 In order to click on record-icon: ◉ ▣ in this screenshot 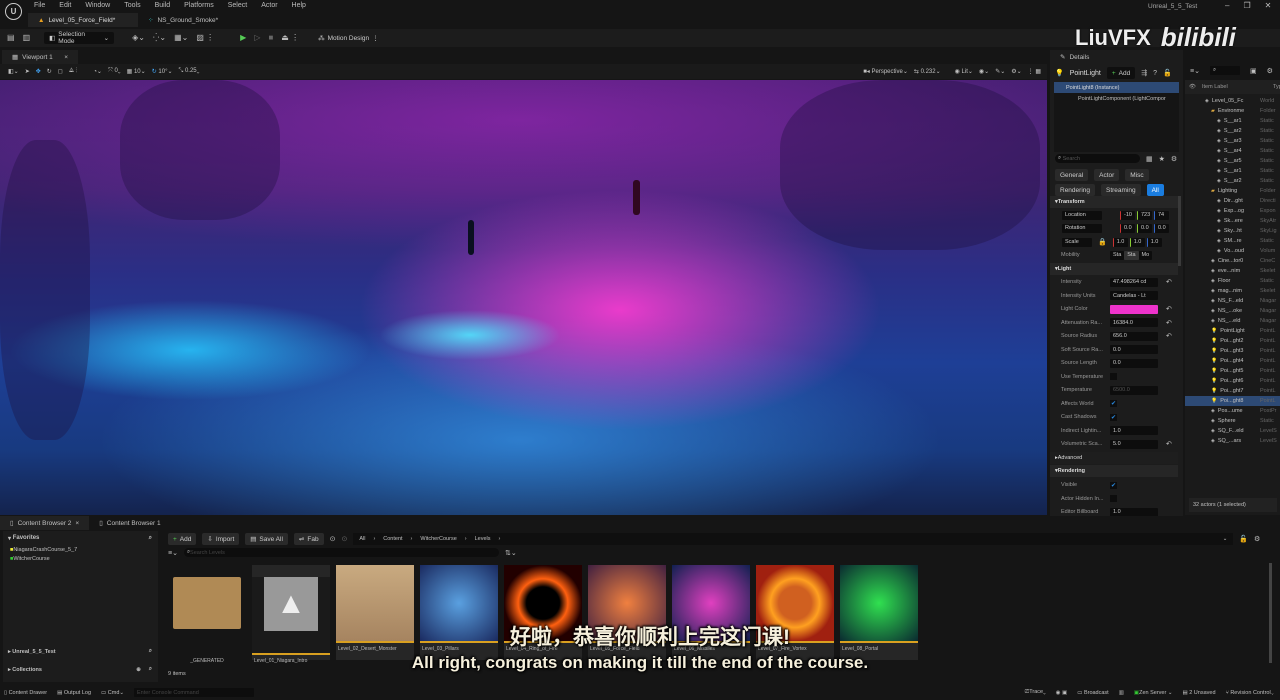, I will do `click(1062, 693)`.